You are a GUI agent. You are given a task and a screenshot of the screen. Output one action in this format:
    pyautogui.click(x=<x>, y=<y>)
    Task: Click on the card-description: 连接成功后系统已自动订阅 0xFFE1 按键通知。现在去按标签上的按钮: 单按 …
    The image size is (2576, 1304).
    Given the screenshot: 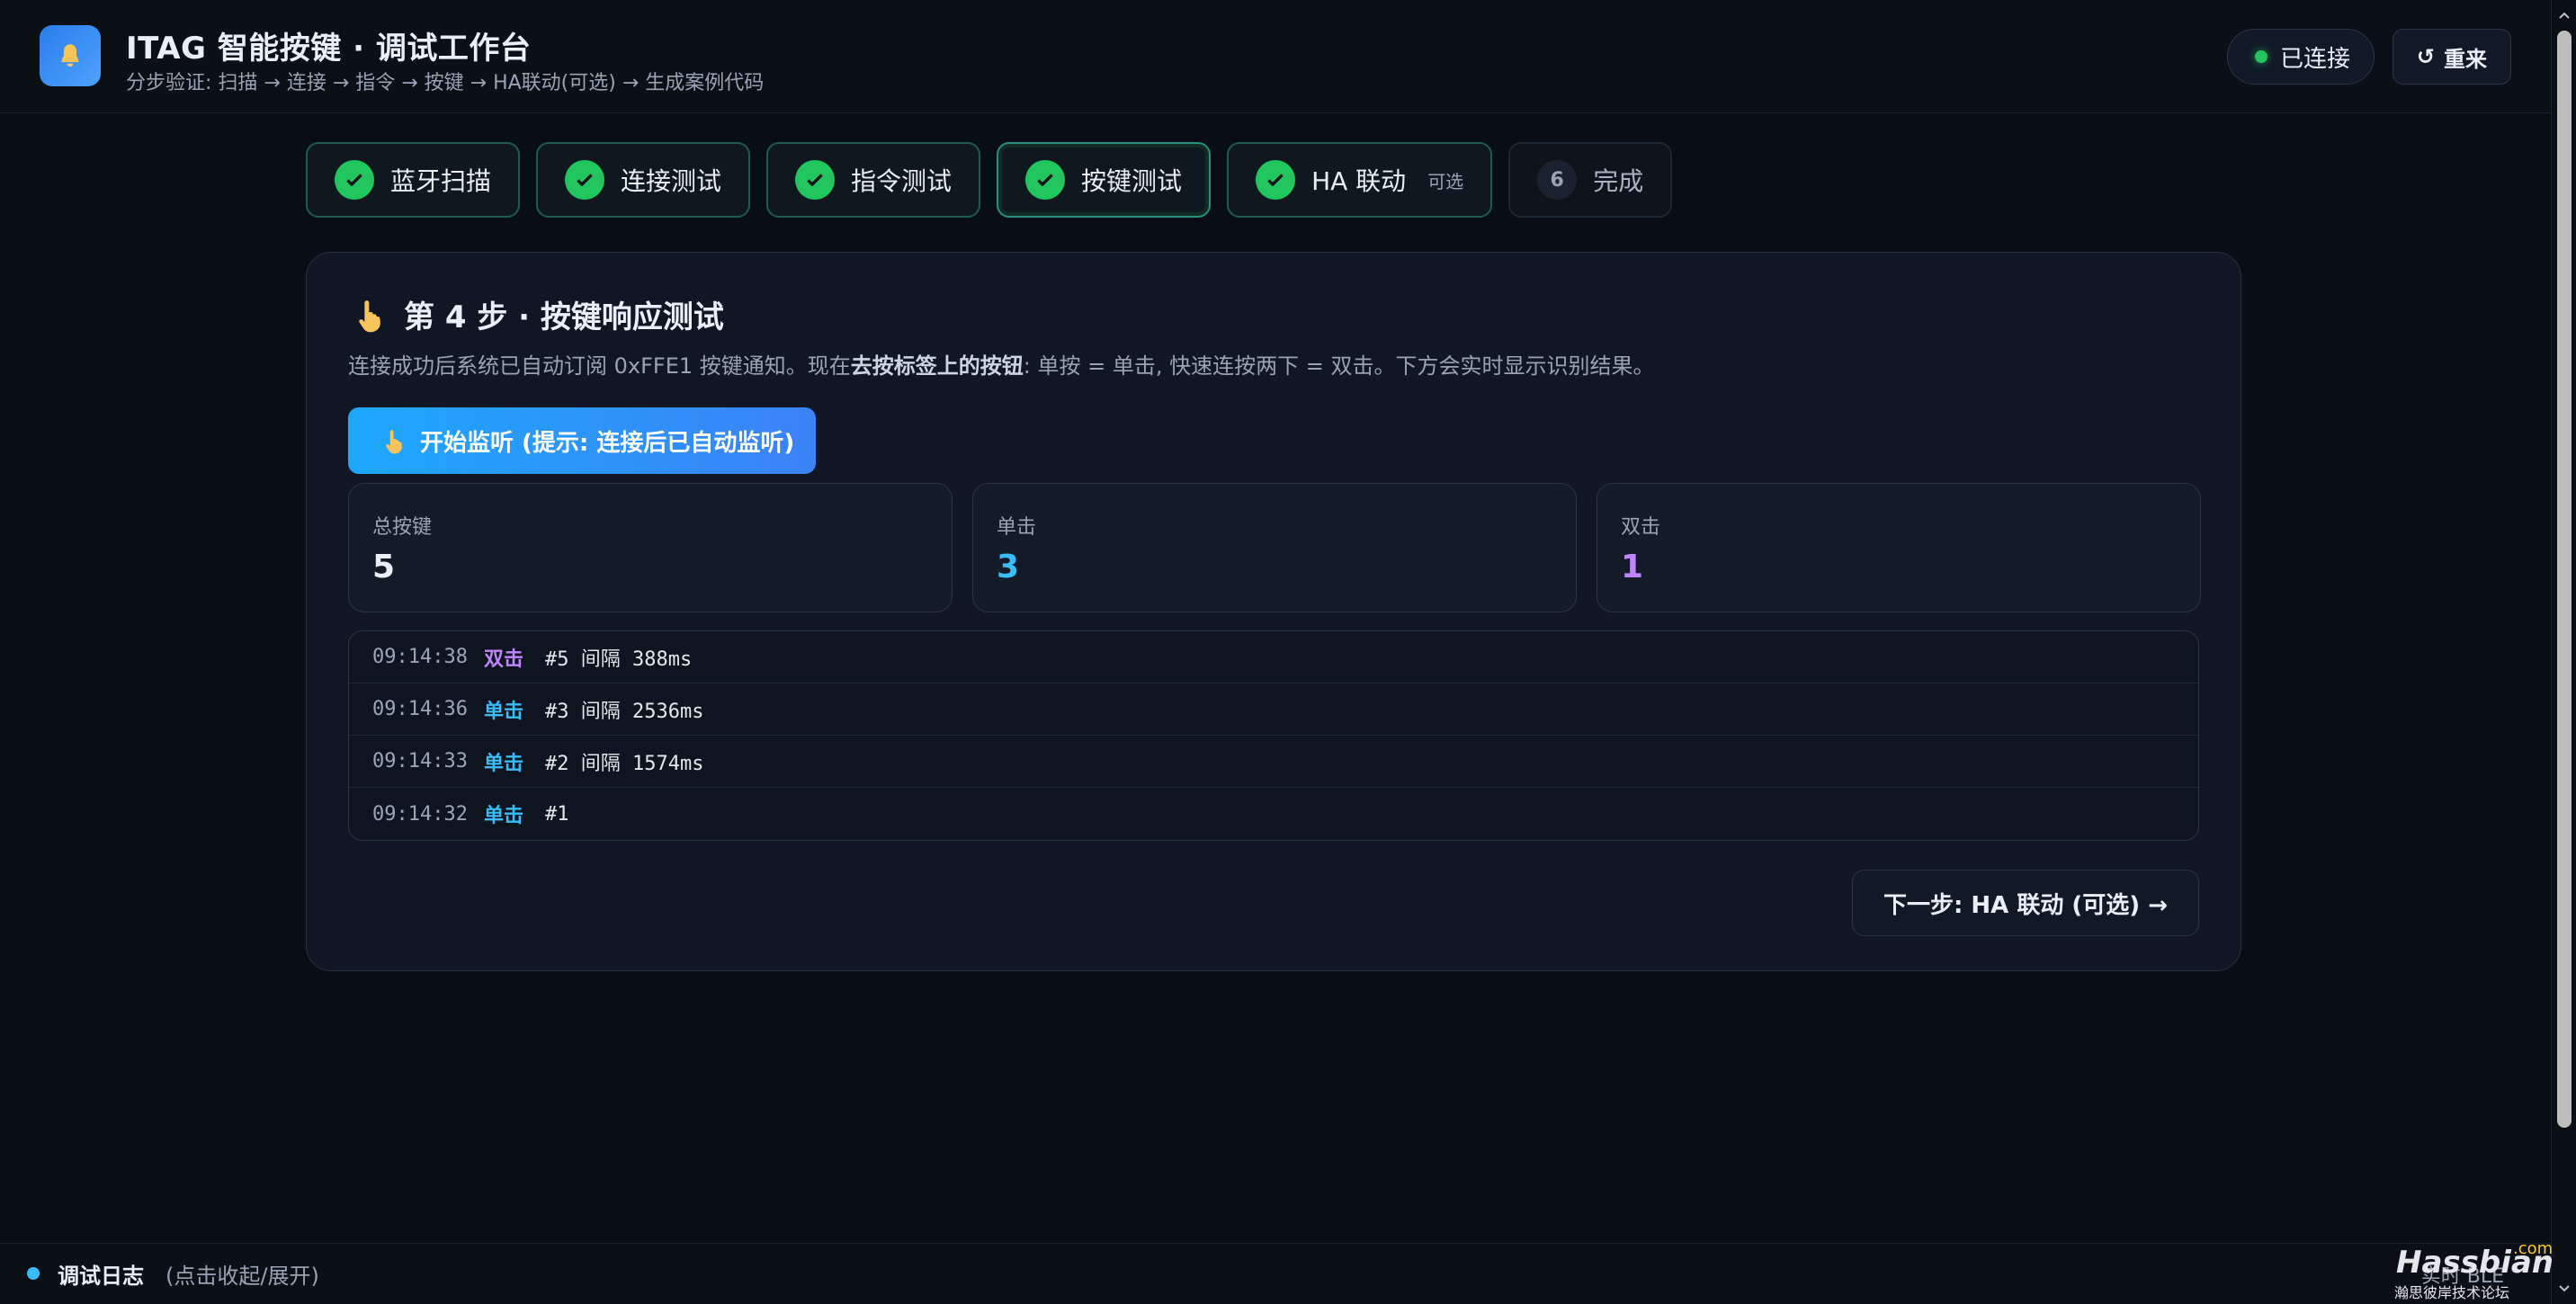 What is the action you would take?
    pyautogui.click(x=1001, y=364)
    